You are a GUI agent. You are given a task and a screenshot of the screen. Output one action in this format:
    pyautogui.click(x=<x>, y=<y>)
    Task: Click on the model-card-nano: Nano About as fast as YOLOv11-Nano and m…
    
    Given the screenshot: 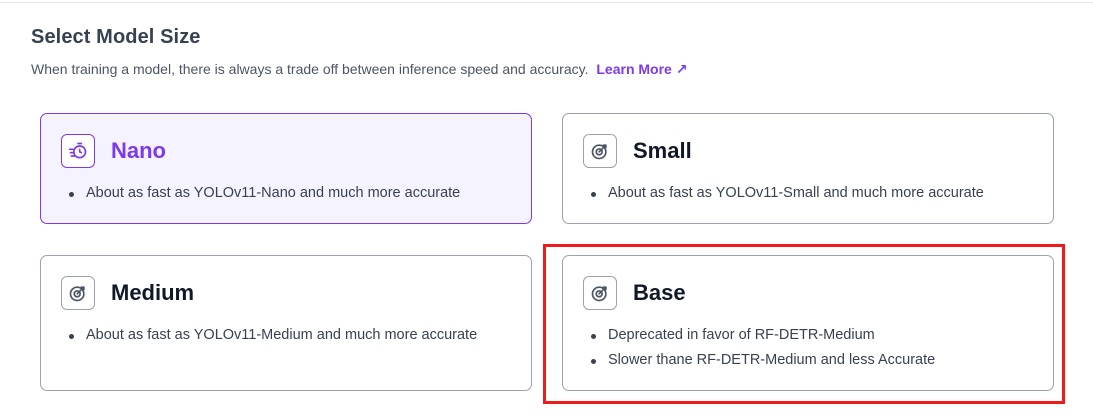 What is the action you would take?
    pyautogui.click(x=286, y=168)
    